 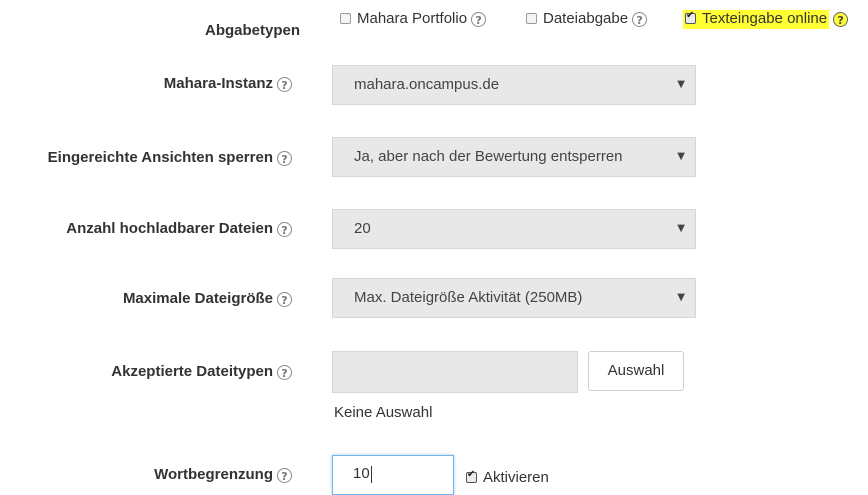 I want to click on max-files-label: Anzahl hochladbarer Dateien?, so click(x=179, y=228).